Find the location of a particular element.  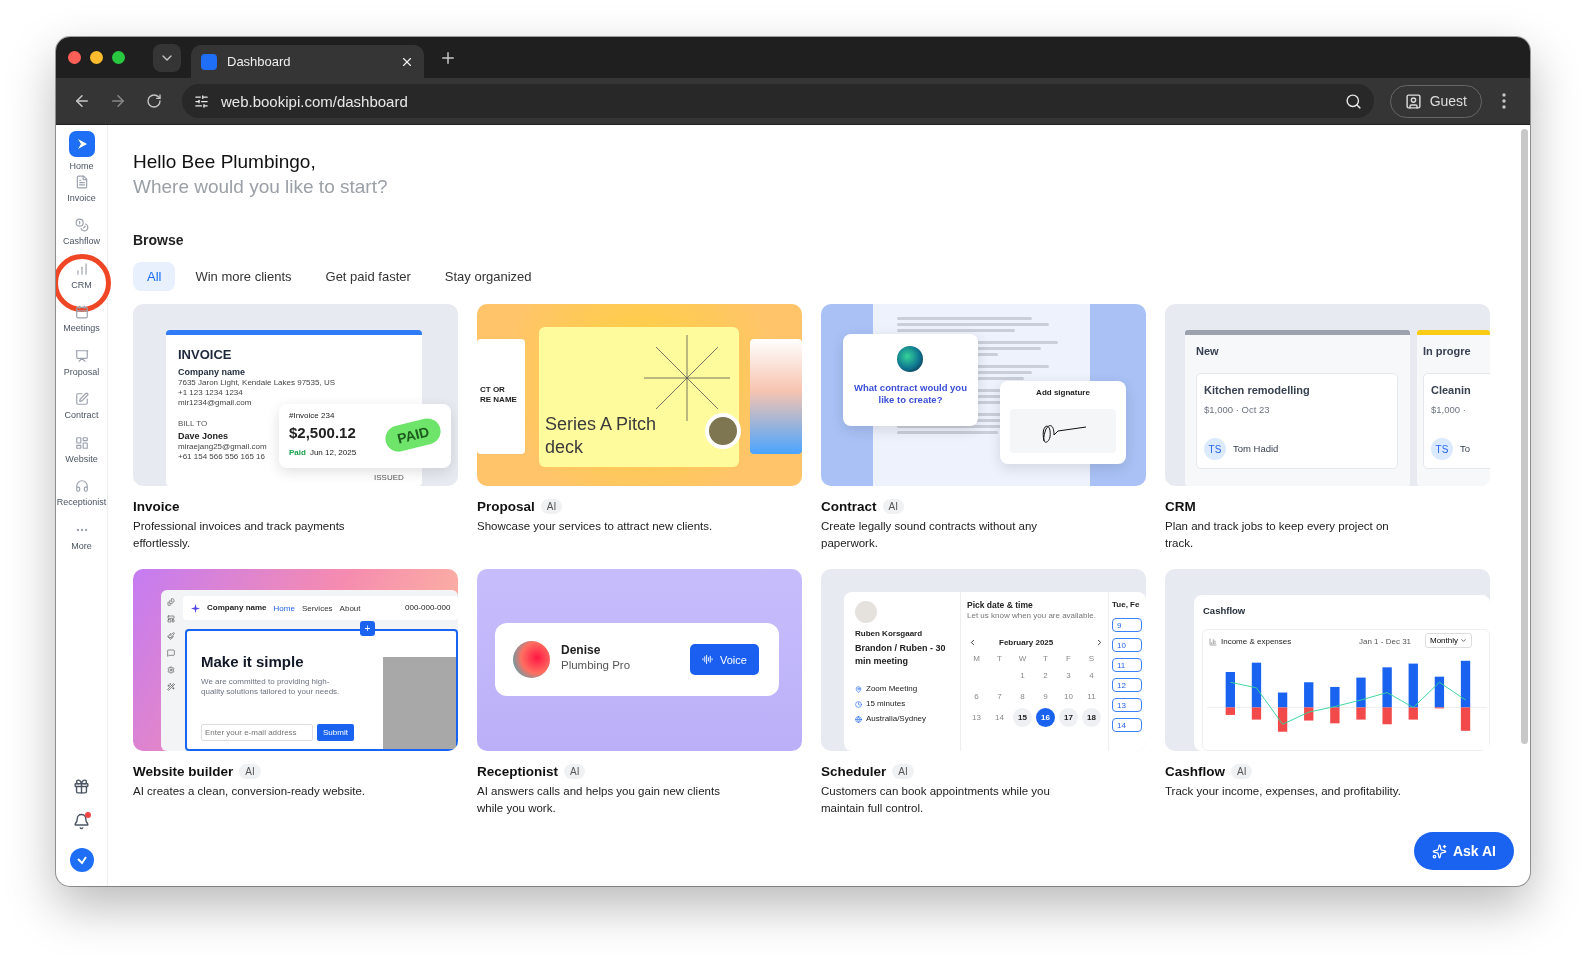

company-name: Company name is located at coordinates (212, 373).